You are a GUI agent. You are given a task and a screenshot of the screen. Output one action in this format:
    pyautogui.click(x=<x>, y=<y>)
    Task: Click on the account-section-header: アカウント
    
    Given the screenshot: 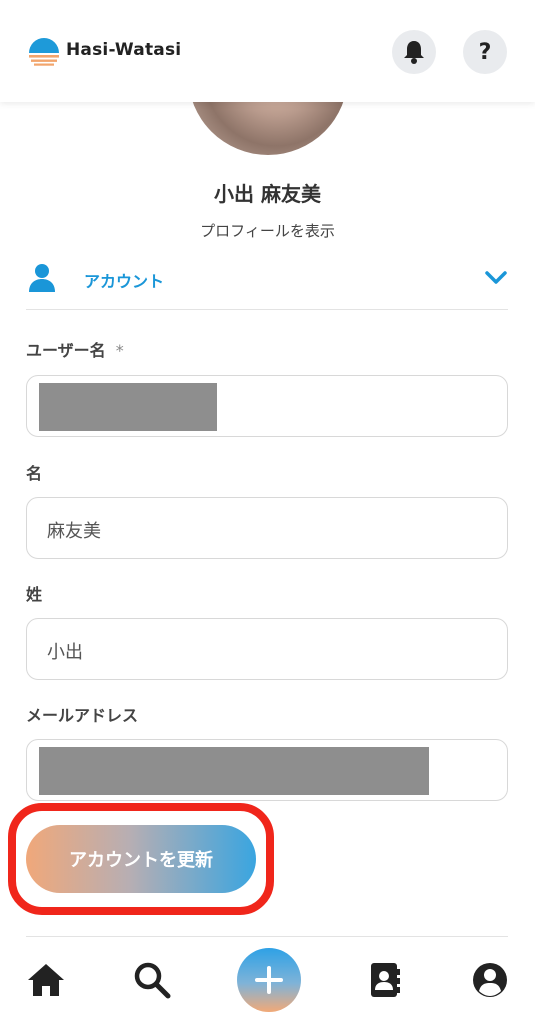 What is the action you would take?
    pyautogui.click(x=267, y=284)
    